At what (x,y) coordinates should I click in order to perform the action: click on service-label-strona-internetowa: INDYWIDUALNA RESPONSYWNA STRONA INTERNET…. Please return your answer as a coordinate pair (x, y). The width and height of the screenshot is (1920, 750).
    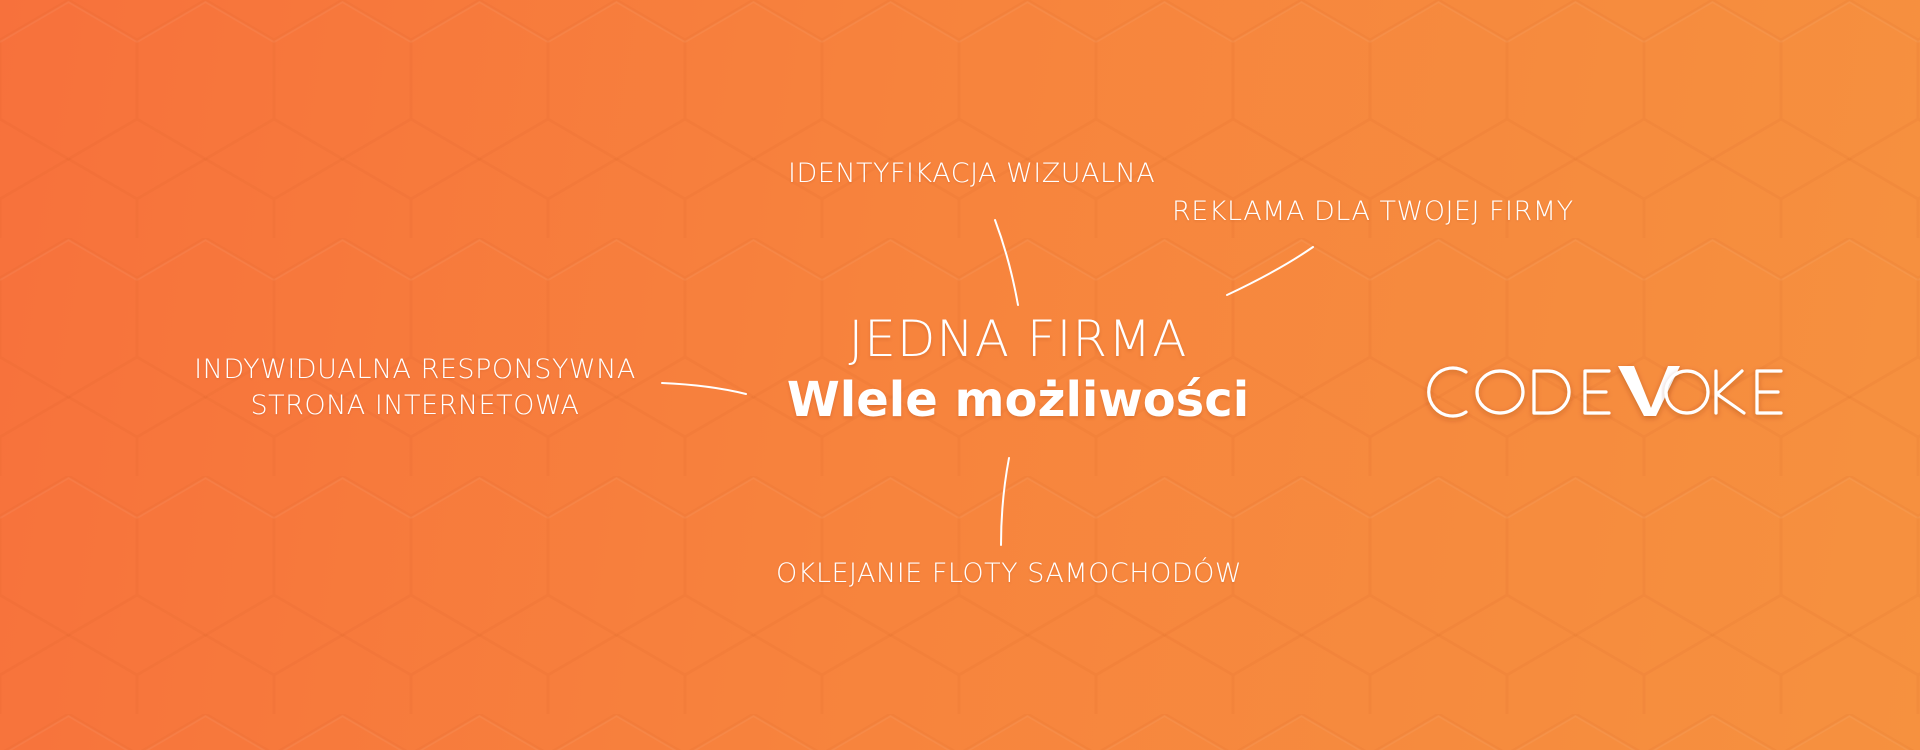
    Looking at the image, I should click on (415, 388).